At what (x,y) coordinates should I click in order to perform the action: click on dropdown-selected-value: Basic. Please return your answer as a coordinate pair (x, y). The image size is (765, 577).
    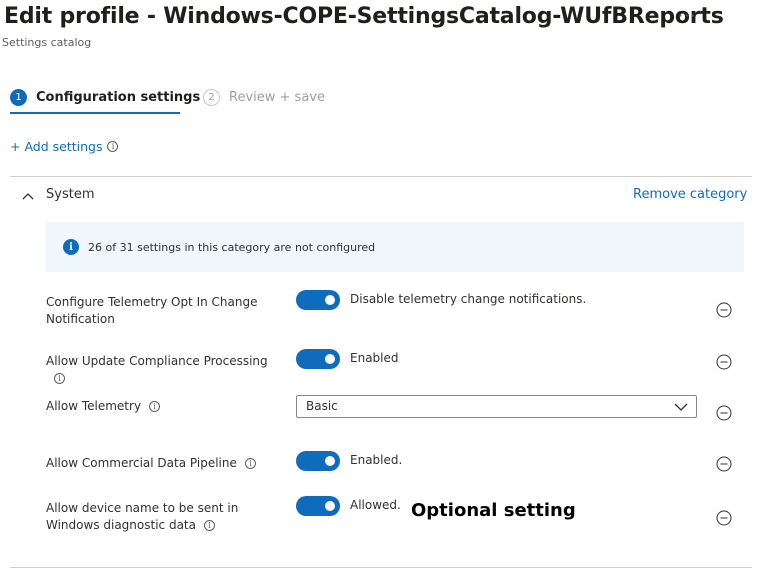
    Looking at the image, I should click on (322, 406).